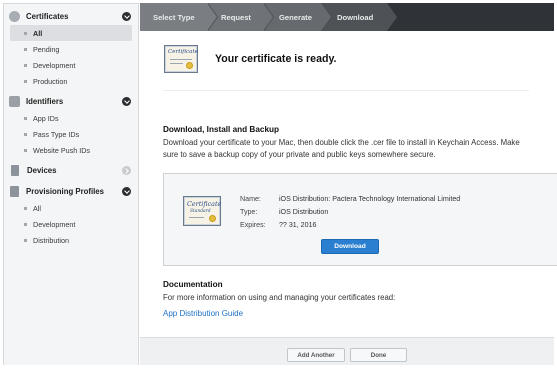 The image size is (557, 368). What do you see at coordinates (347, 17) in the screenshot?
I see `step-progress-bar: Select Type Request Generate Download` at bounding box center [347, 17].